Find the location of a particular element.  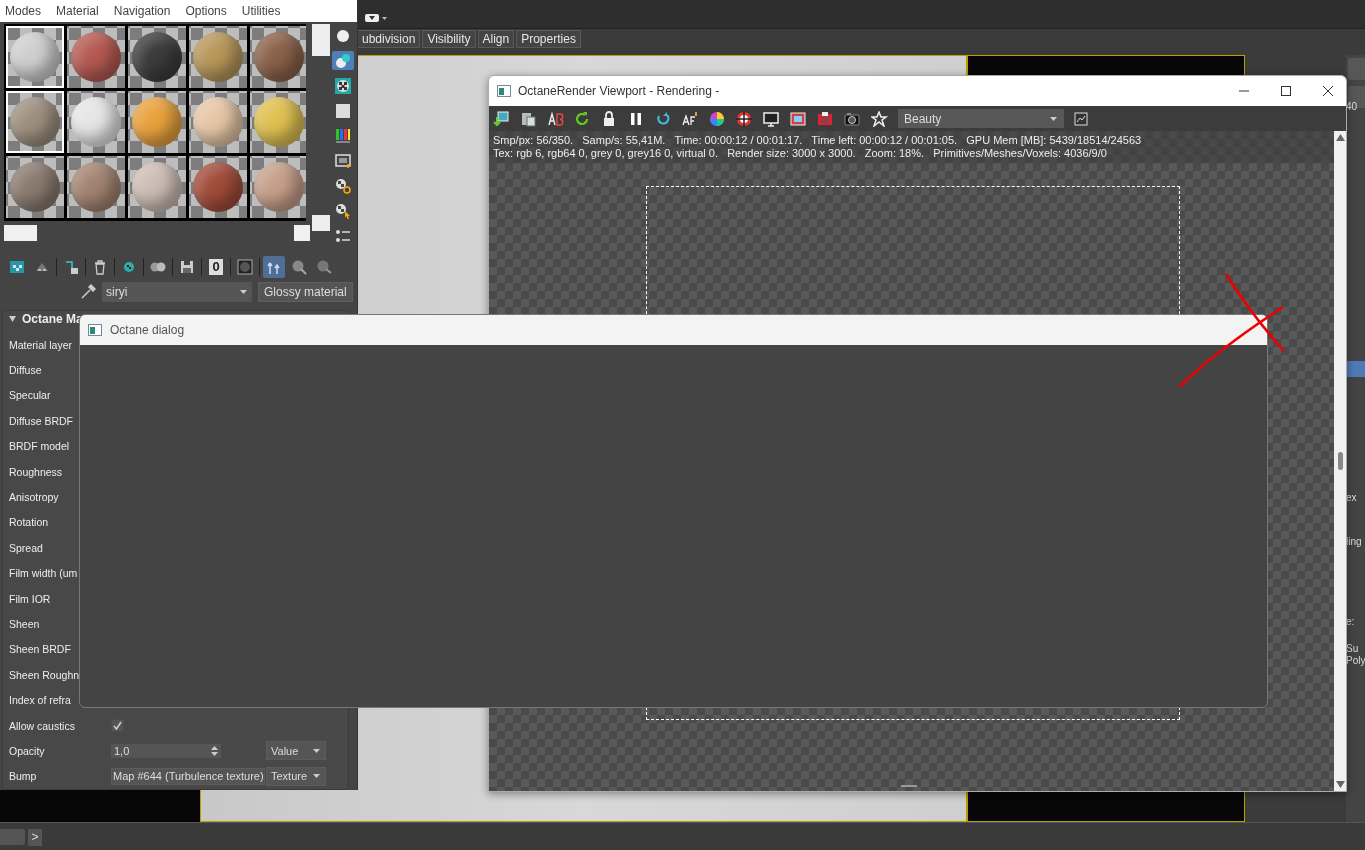

mode-dropdown: Value is located at coordinates (296, 751).